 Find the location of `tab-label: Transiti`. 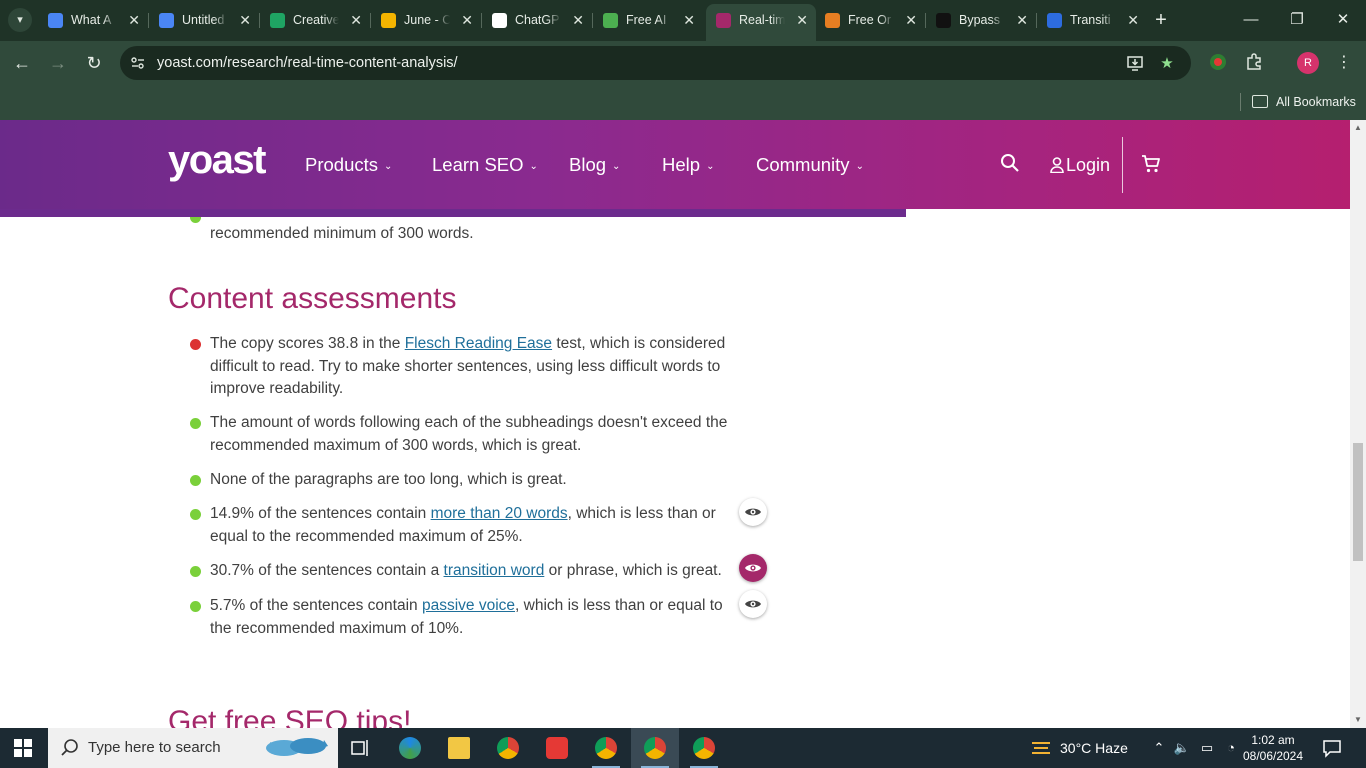

tab-label: Transiti is located at coordinates (1090, 20).